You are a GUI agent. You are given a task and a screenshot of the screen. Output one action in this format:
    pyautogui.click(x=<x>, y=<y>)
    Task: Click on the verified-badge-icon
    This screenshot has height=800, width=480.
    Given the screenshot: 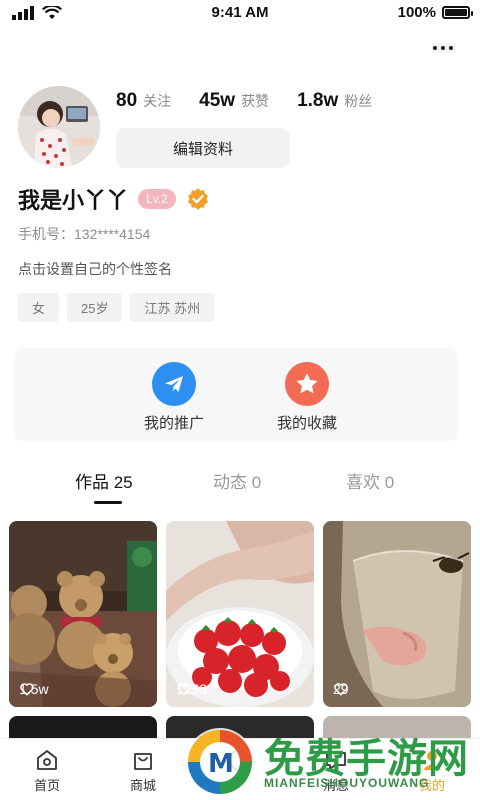 What is the action you would take?
    pyautogui.click(x=197, y=199)
    